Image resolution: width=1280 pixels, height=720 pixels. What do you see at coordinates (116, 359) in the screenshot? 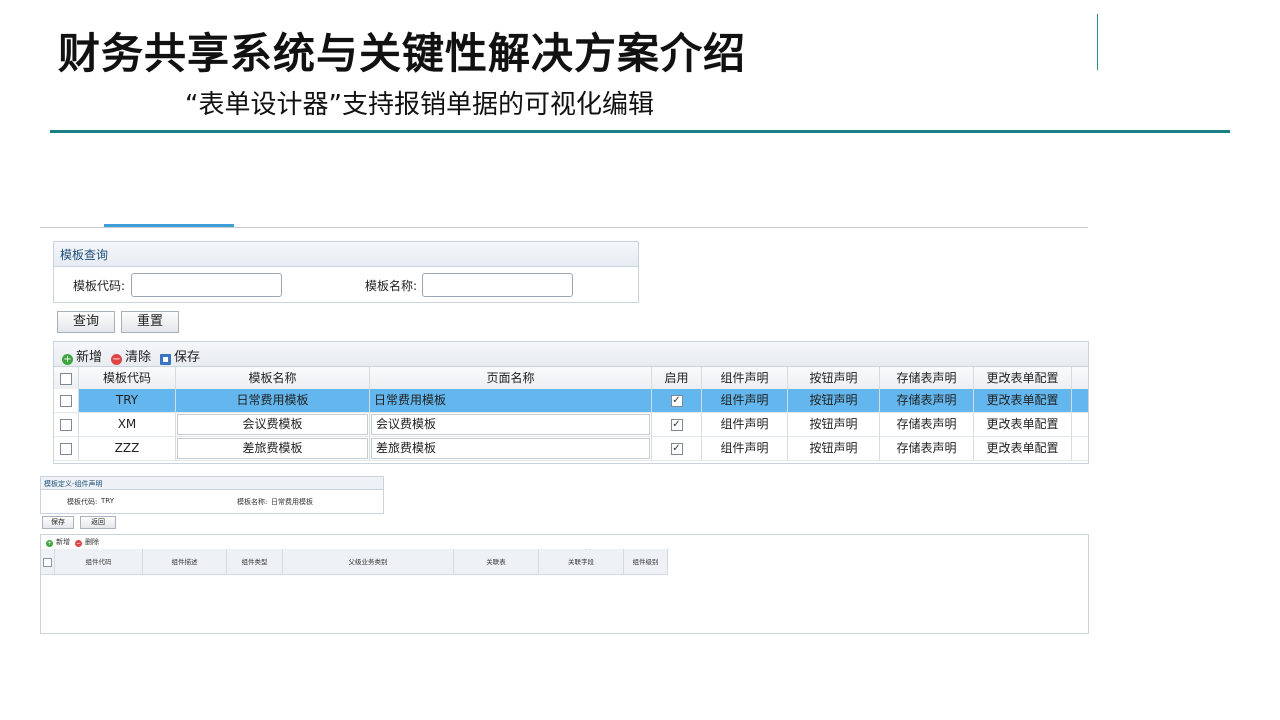
I see `clear-icon: −` at bounding box center [116, 359].